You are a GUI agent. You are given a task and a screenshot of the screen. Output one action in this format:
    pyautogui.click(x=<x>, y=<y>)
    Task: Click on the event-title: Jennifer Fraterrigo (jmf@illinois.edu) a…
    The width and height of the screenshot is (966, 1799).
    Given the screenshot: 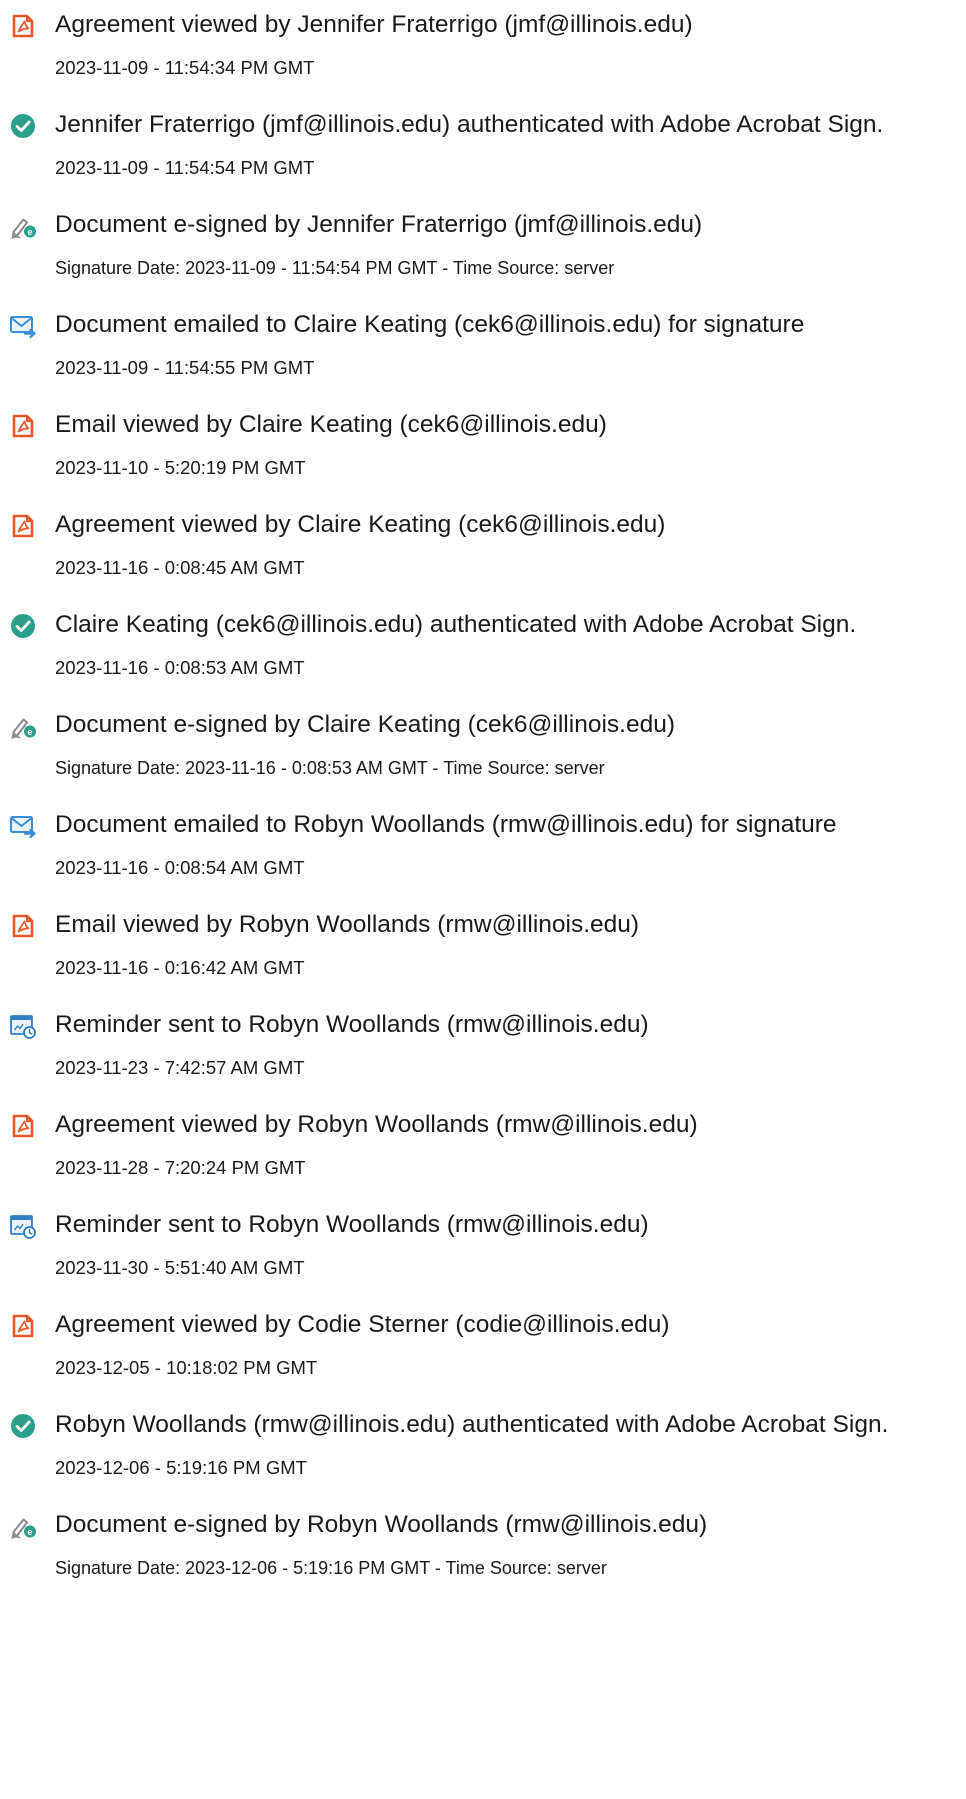 What is the action you would take?
    pyautogui.click(x=469, y=124)
    